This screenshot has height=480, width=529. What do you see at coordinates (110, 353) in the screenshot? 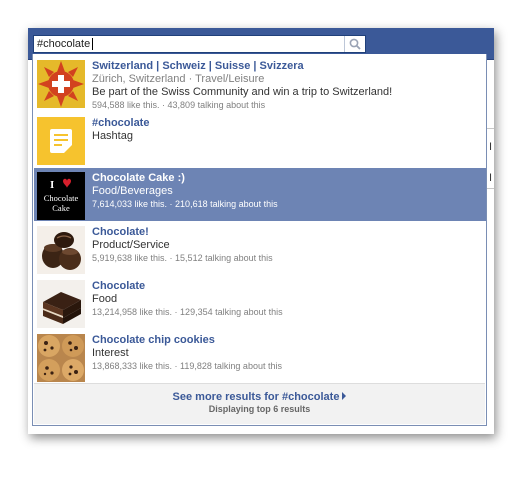
I see `result-category: Interest` at bounding box center [110, 353].